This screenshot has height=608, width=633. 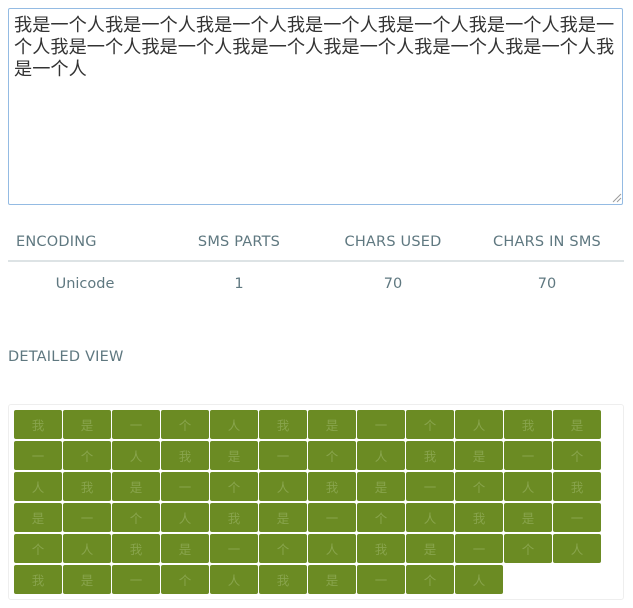 What do you see at coordinates (85, 242) in the screenshot?
I see `encoding-header: ENCODING` at bounding box center [85, 242].